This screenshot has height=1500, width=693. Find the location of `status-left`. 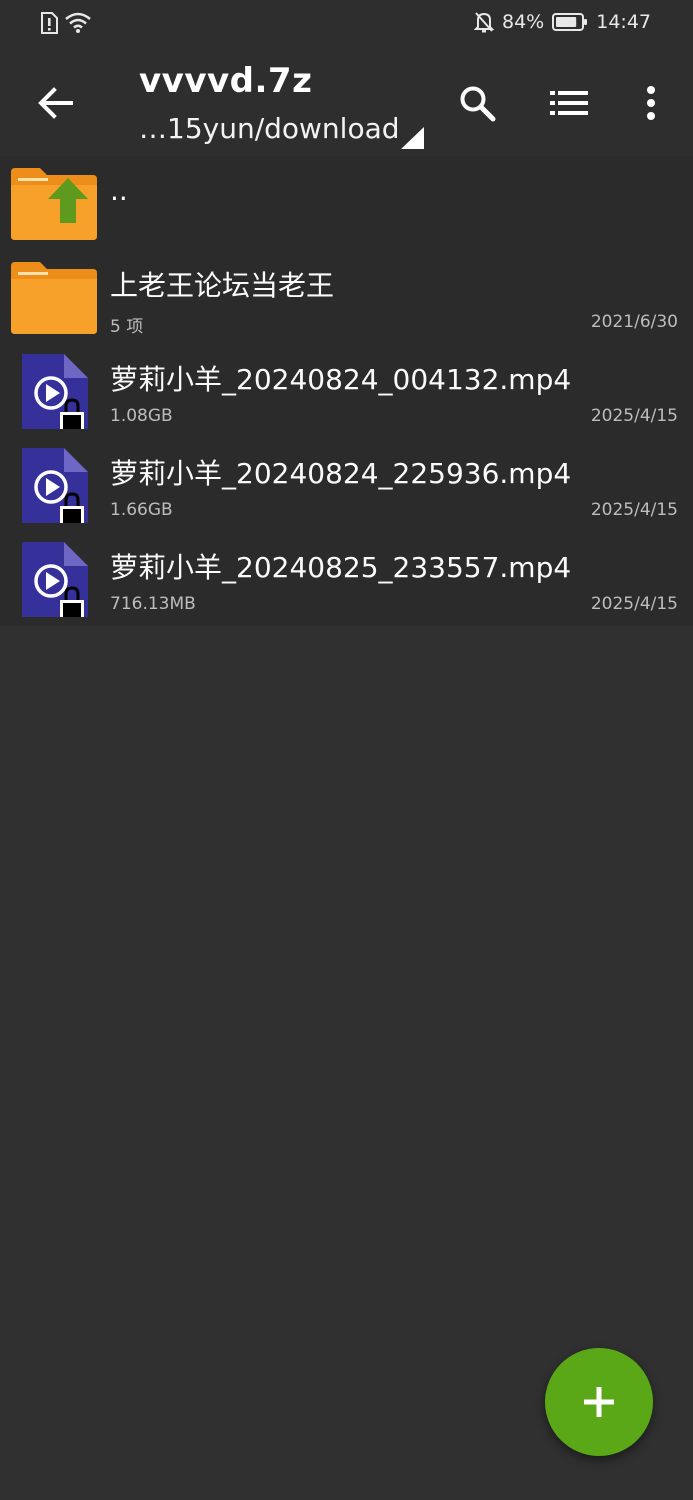

status-left is located at coordinates (66, 23).